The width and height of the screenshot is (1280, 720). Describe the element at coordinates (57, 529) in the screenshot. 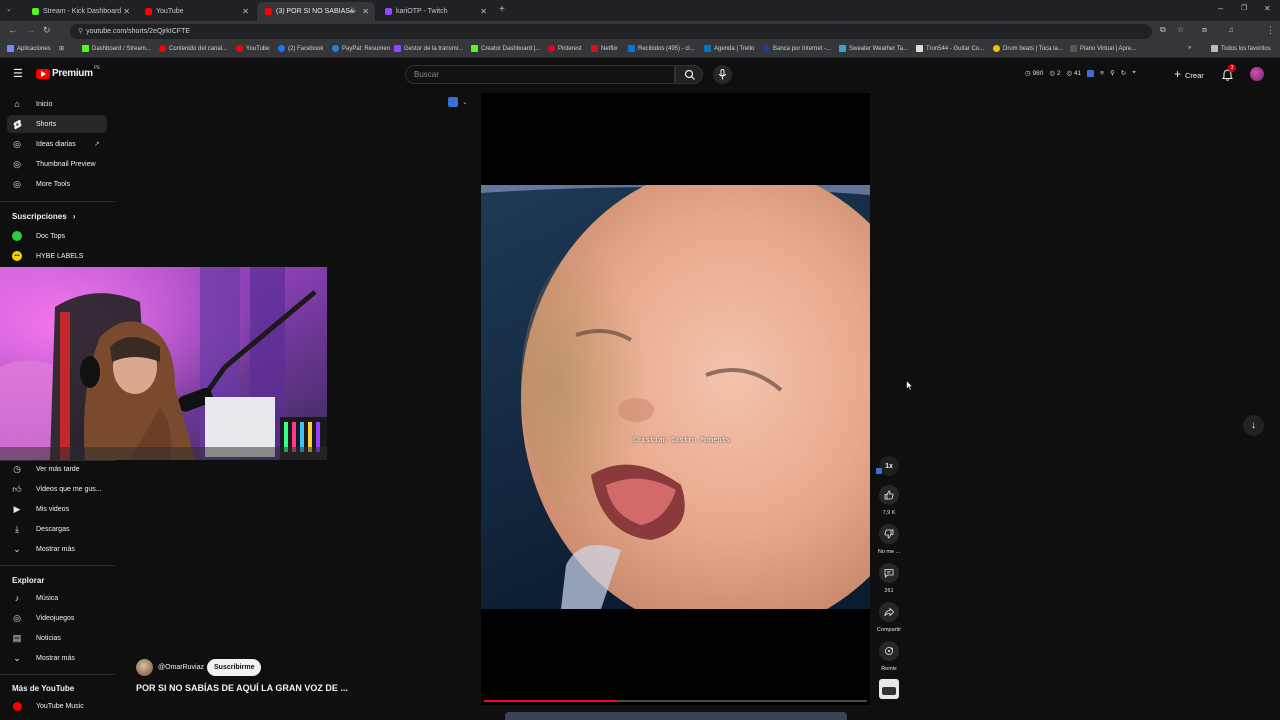

I see `sidebar-item-downloads: ⤓ Descargas` at that location.